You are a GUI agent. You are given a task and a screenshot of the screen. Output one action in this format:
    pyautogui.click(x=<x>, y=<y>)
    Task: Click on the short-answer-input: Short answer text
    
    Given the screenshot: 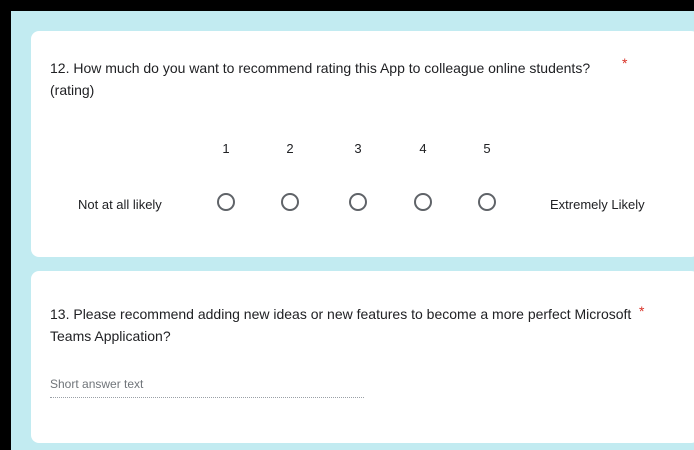 What is the action you would take?
    pyautogui.click(x=207, y=387)
    